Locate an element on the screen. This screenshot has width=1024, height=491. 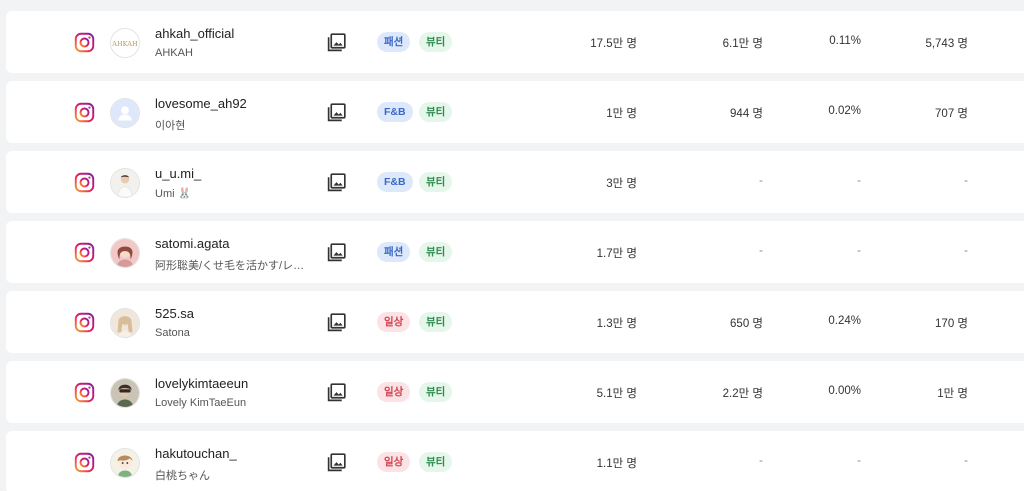
username: ahkah_official is located at coordinates (194, 33).